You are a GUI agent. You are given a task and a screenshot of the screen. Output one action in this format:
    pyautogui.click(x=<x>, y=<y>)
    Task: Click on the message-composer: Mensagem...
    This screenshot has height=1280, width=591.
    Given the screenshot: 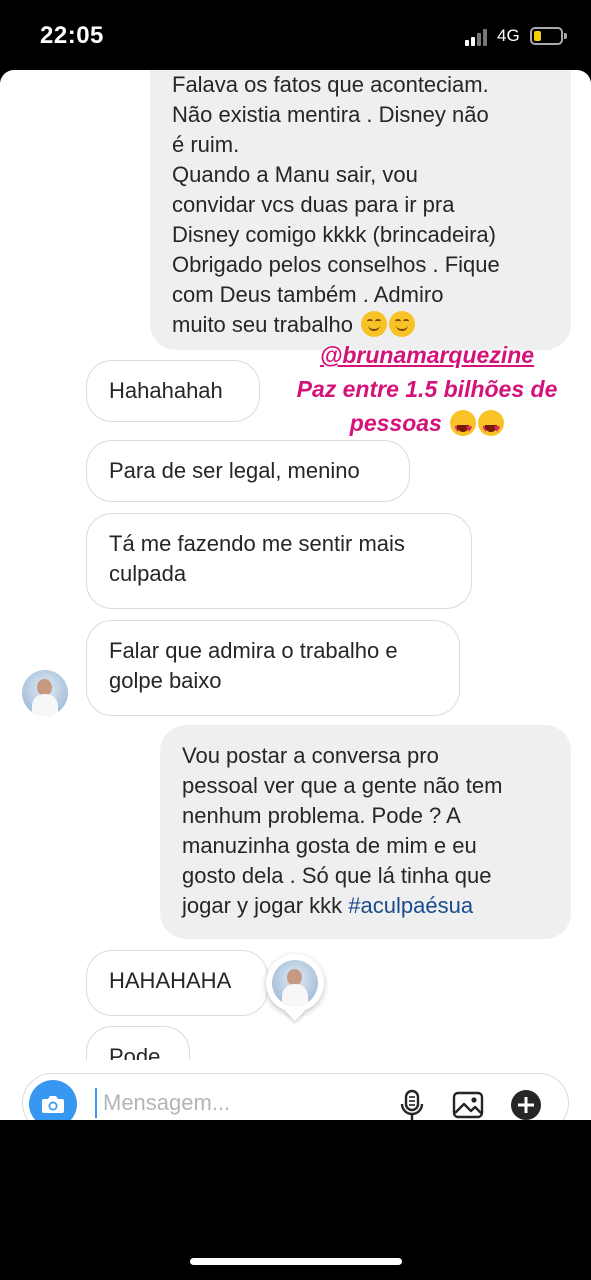 What is the action you would take?
    pyautogui.click(x=295, y=1096)
    